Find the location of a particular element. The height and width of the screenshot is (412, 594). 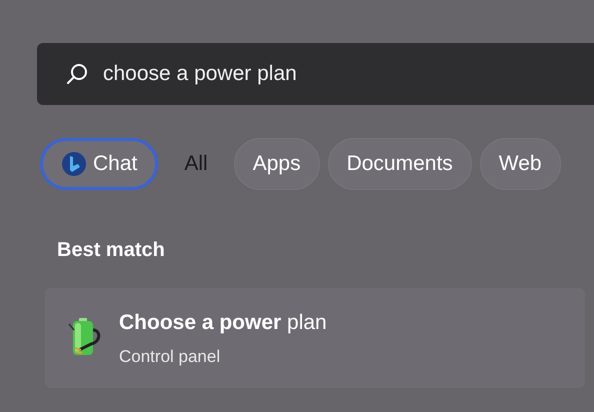

search-text: choose a power plan is located at coordinates (200, 74).